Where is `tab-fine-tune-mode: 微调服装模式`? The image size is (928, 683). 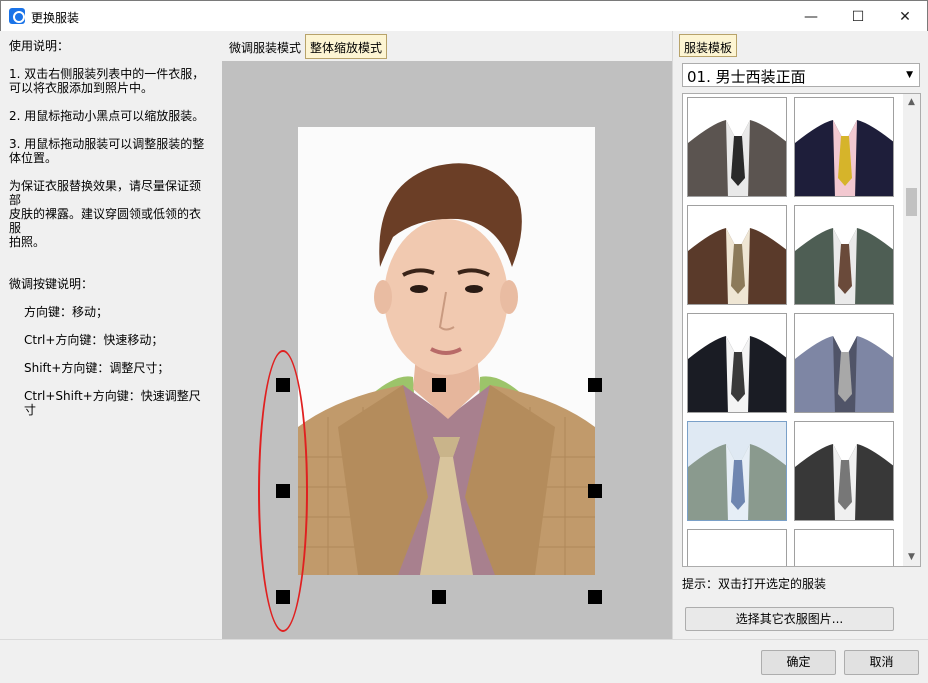
tab-fine-tune-mode: 微调服装模式 is located at coordinates (265, 46).